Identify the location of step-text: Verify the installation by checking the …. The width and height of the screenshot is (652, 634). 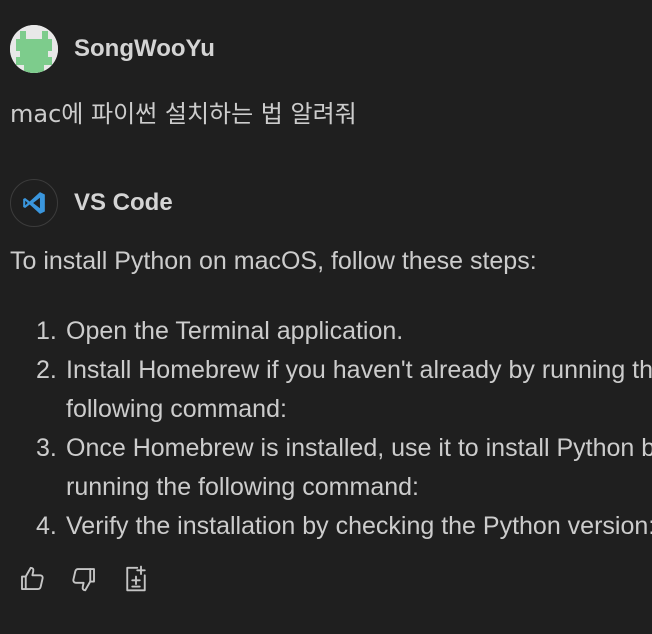
(359, 526).